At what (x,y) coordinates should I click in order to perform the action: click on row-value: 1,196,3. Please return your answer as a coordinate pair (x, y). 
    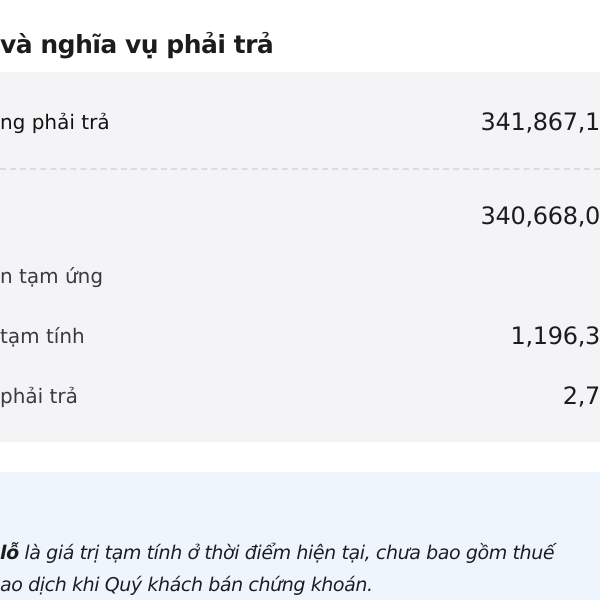
    Looking at the image, I should click on (555, 336).